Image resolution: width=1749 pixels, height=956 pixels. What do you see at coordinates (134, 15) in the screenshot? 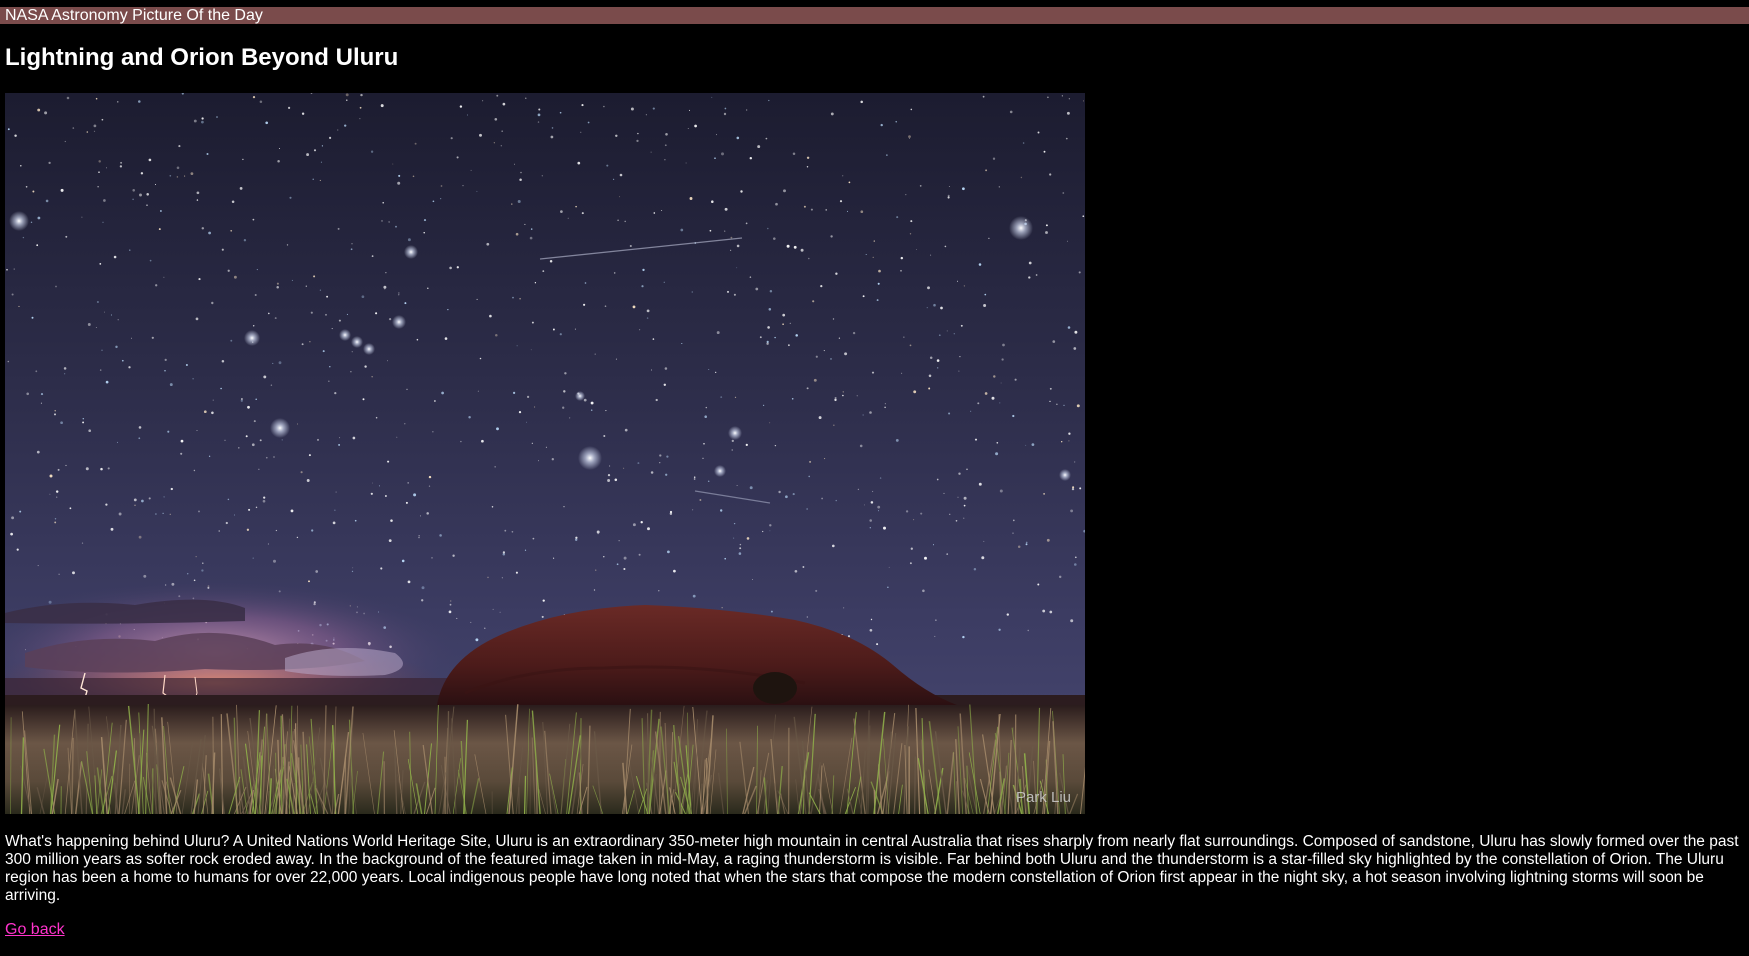
I see `site-title: NASA Astronomy Picture Of the Day` at bounding box center [134, 15].